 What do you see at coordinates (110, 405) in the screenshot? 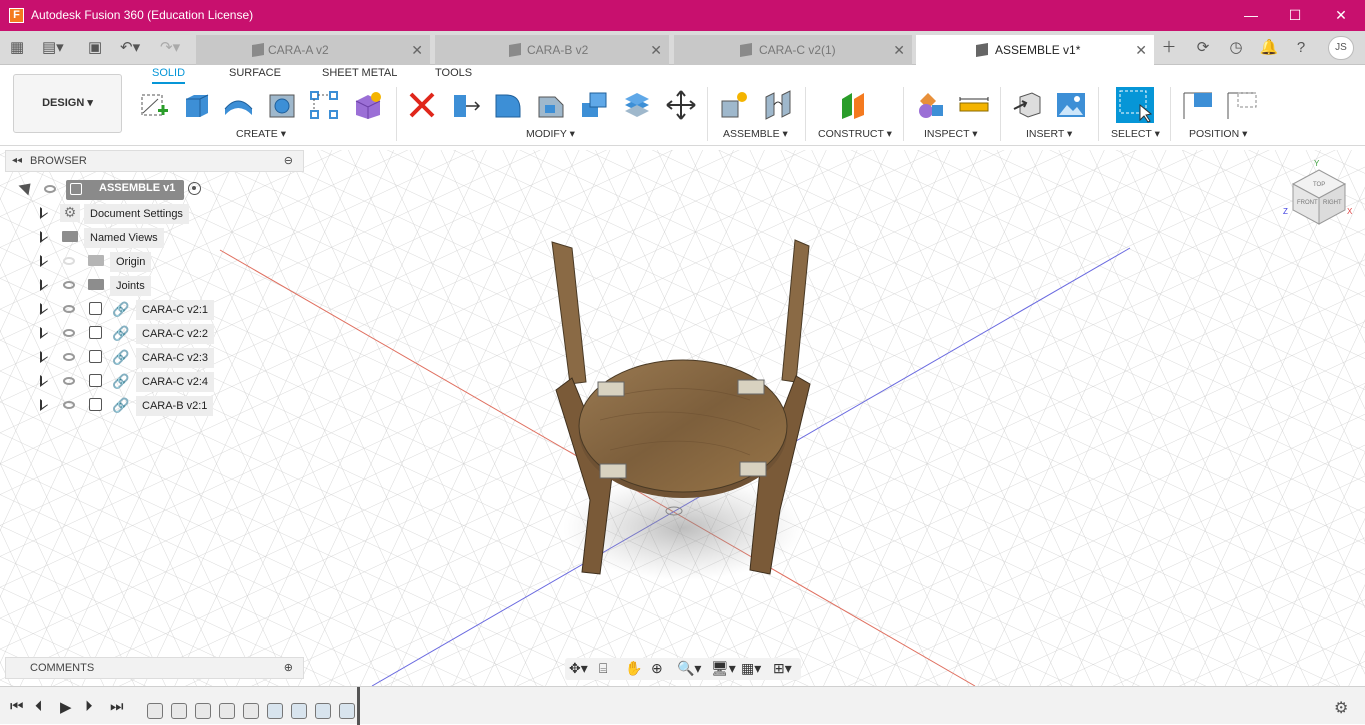
I see `browser-item-component: 🔗 CARA-B v2:1` at bounding box center [110, 405].